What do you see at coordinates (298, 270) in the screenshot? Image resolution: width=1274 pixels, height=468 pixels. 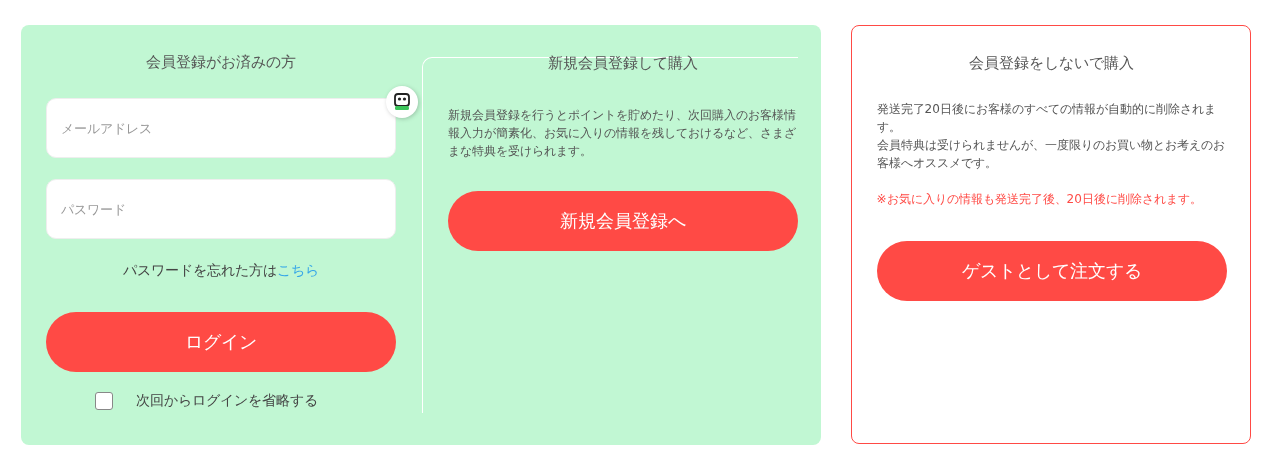 I see `forgot-link: こちら` at bounding box center [298, 270].